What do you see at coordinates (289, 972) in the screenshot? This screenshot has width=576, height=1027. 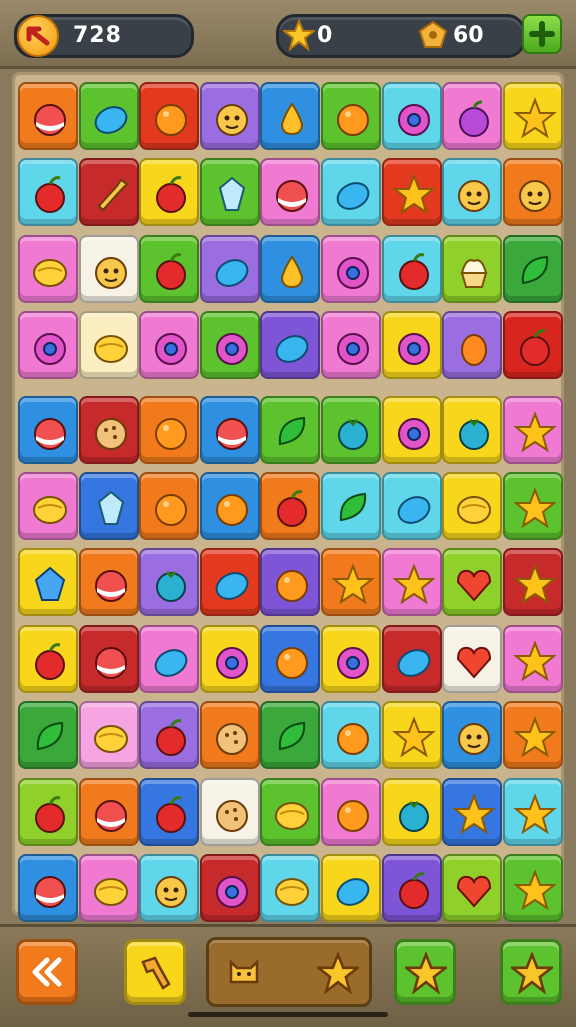 I see `booster-panel` at bounding box center [289, 972].